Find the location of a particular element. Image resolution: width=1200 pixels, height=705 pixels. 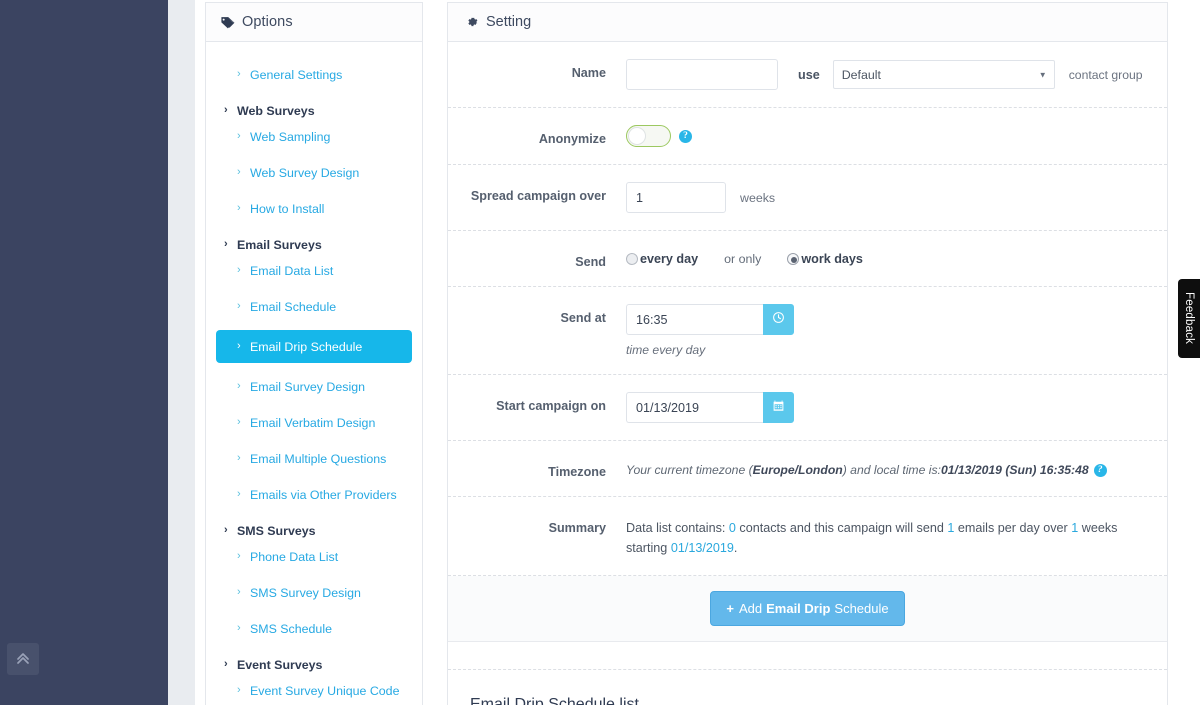

row-spread-campaign: Spread campaign over weeks is located at coordinates (807, 198).